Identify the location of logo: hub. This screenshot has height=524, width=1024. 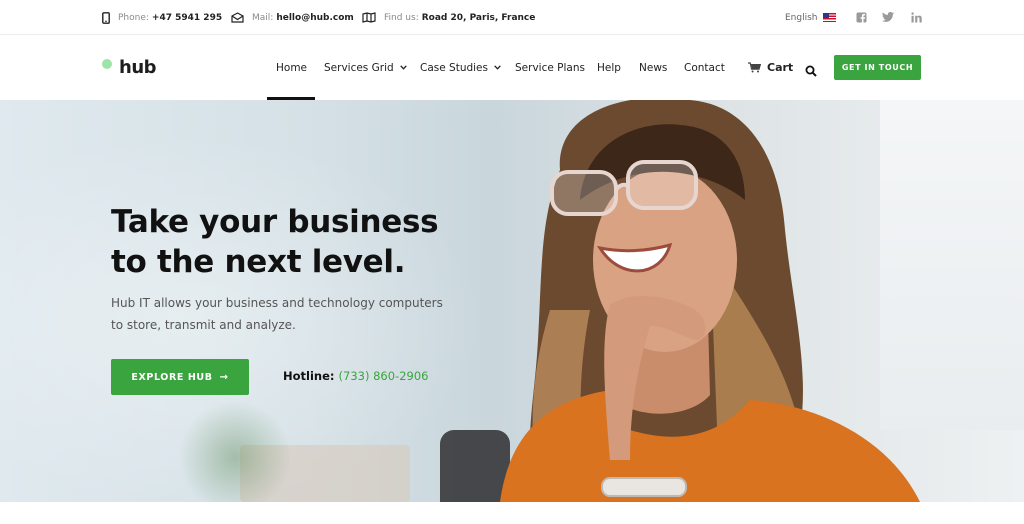
(129, 67).